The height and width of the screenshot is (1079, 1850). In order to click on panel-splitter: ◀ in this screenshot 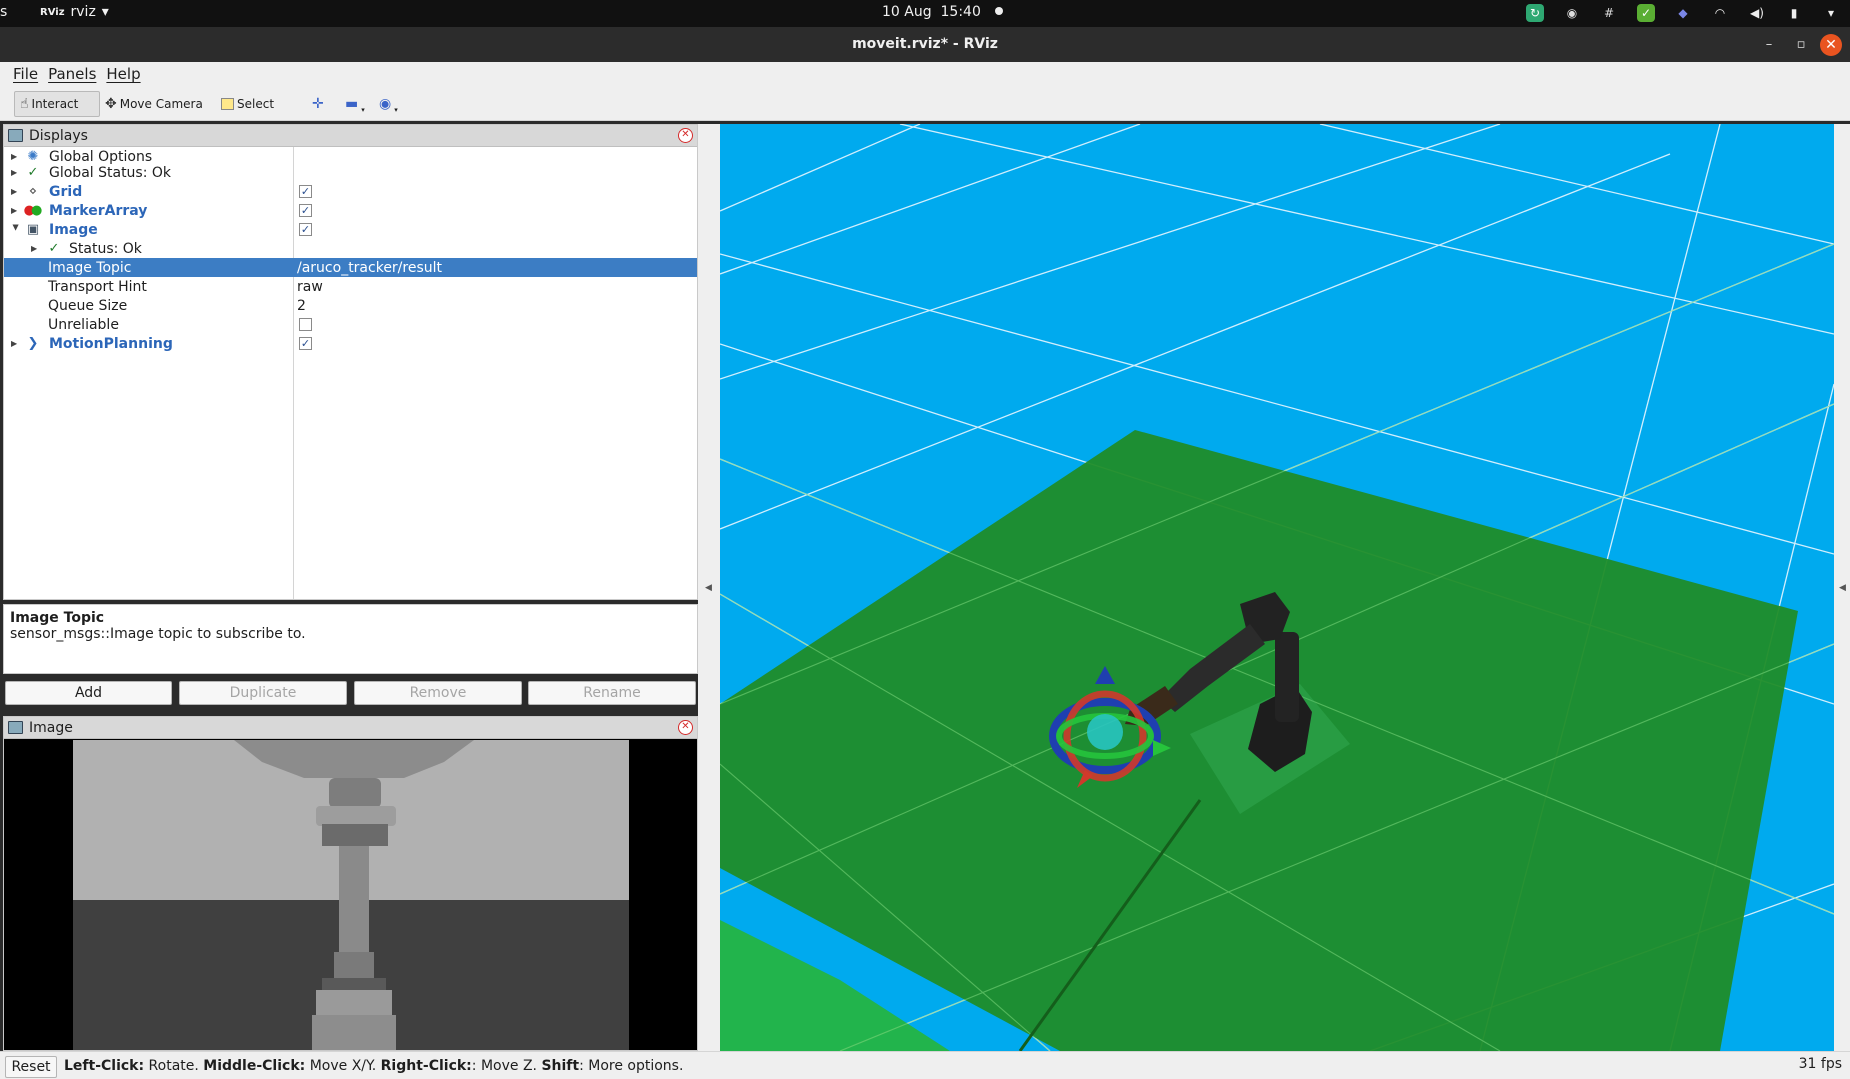, I will do `click(709, 587)`.